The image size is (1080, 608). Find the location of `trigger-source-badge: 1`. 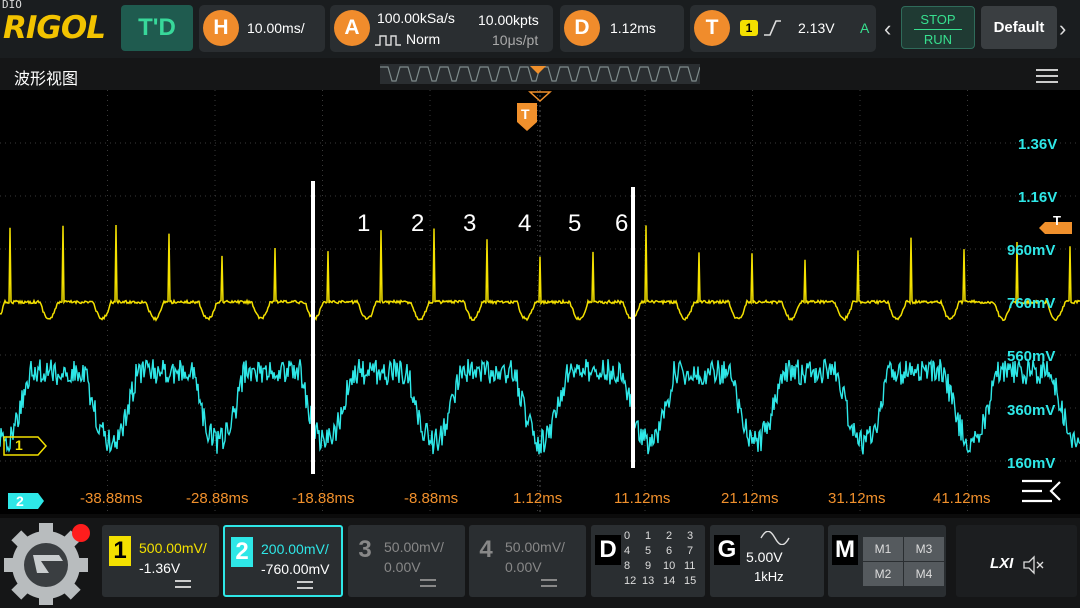

trigger-source-badge: 1 is located at coordinates (749, 28).